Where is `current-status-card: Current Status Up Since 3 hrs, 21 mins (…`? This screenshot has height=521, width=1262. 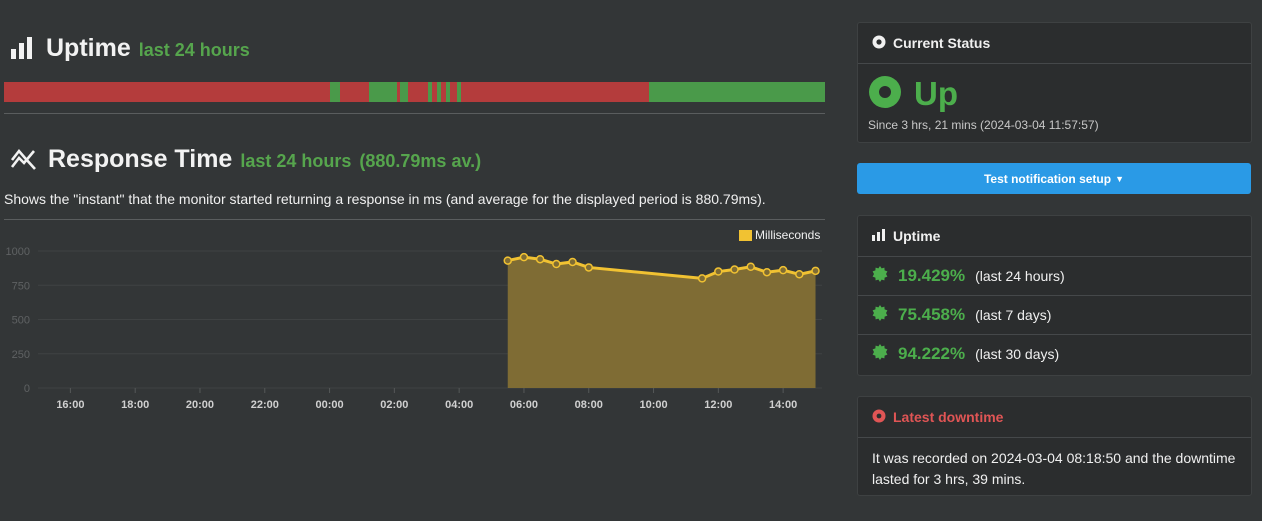 current-status-card: Current Status Up Since 3 hrs, 21 mins (… is located at coordinates (1054, 82).